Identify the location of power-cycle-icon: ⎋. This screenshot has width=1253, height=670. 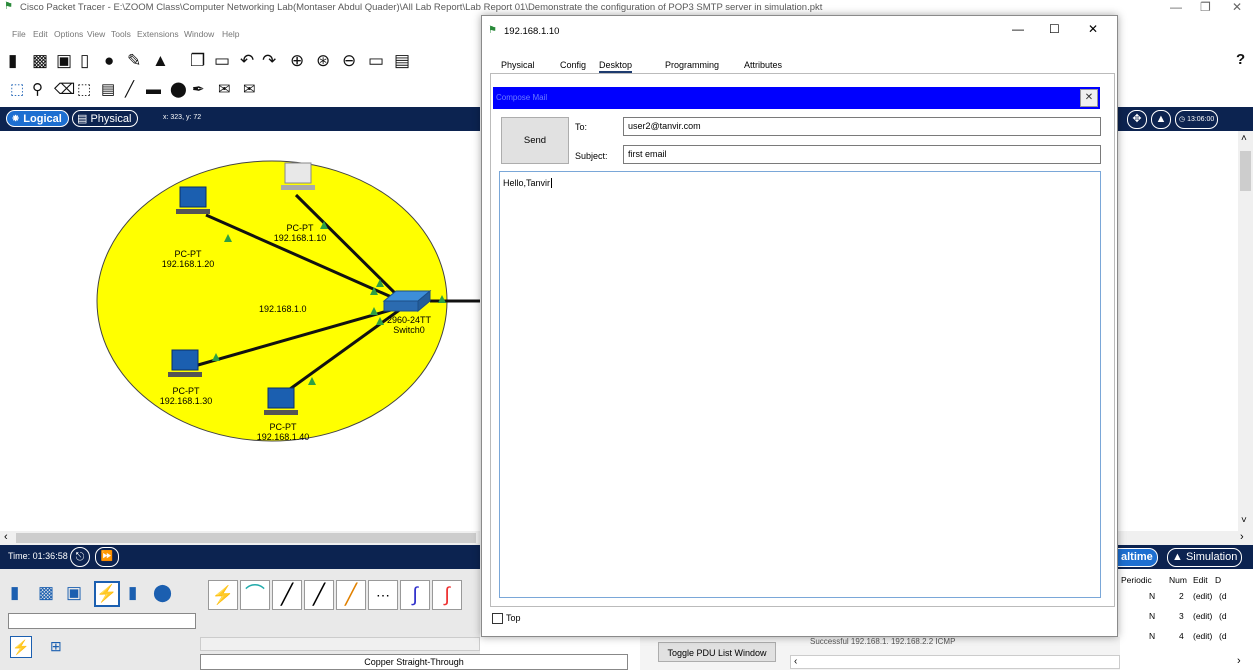
(80, 557).